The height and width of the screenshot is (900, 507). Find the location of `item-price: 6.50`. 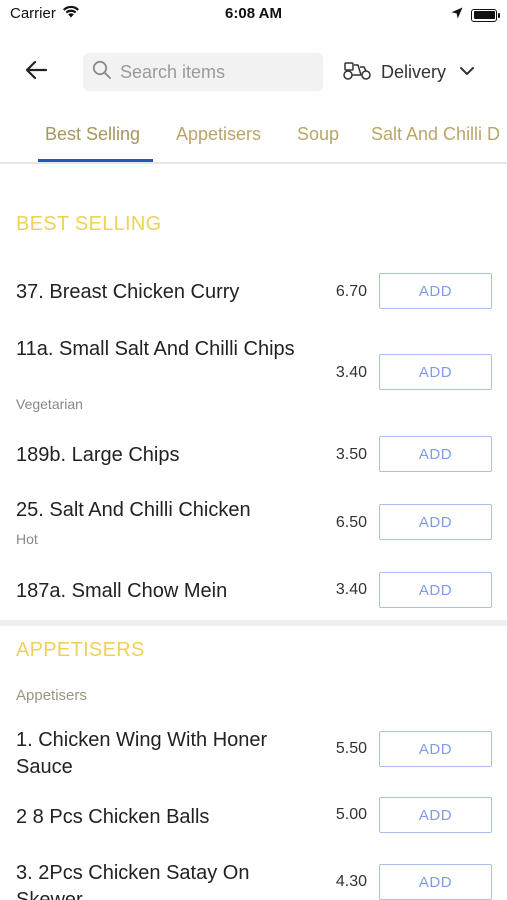

item-price: 6.50 is located at coordinates (351, 522).